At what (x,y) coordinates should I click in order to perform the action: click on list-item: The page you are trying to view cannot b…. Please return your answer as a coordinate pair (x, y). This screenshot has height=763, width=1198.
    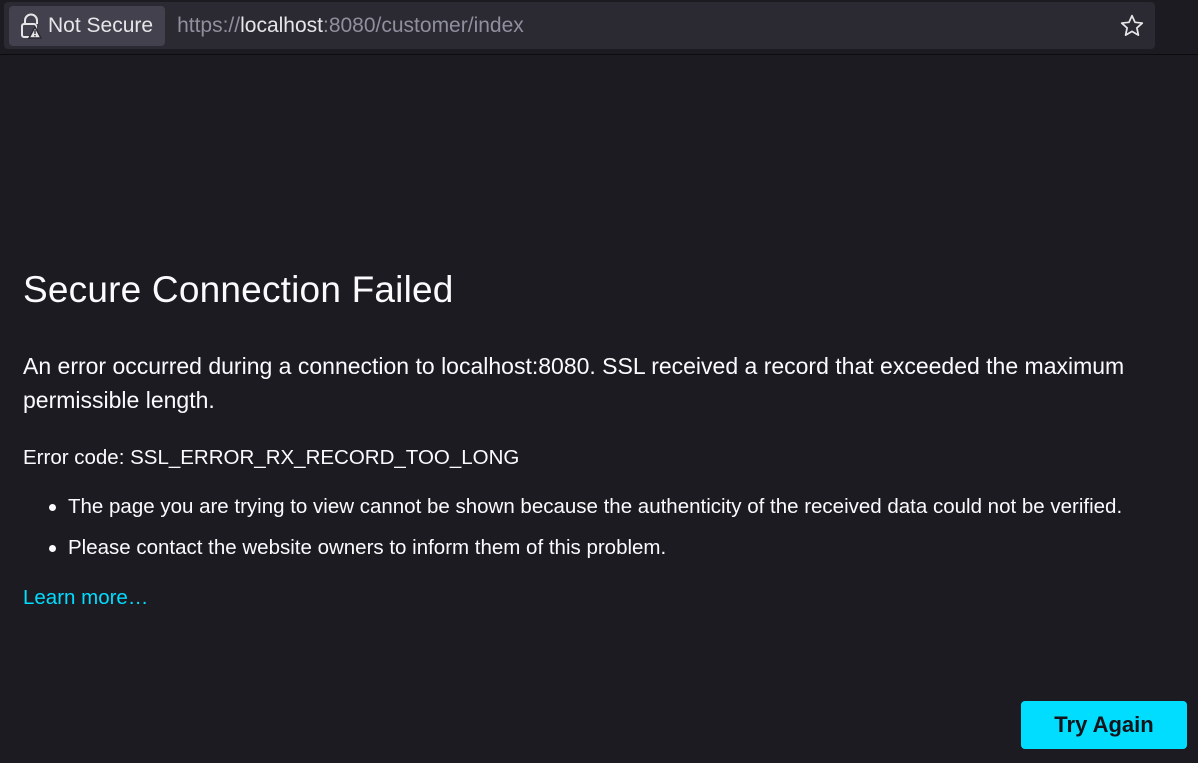
    Looking at the image, I should click on (611, 507).